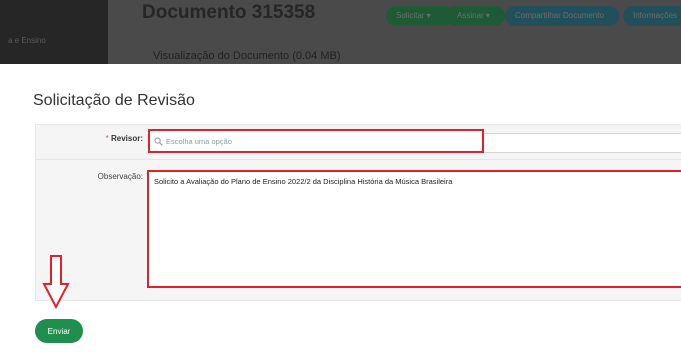 Image resolution: width=681 pixels, height=352 pixels. I want to click on document-view-link: Visualização do Documento (0.04 MB), so click(247, 56).